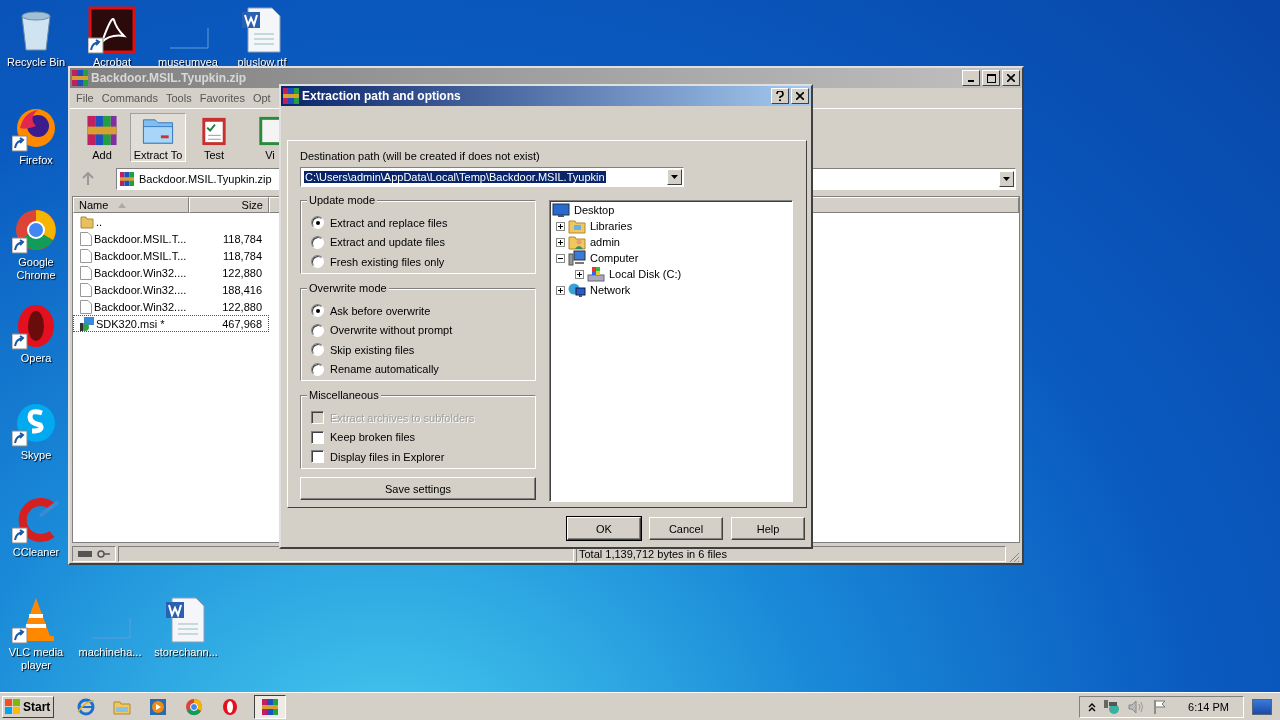 This screenshot has height=720, width=1280. I want to click on start-button: Start, so click(28, 706).